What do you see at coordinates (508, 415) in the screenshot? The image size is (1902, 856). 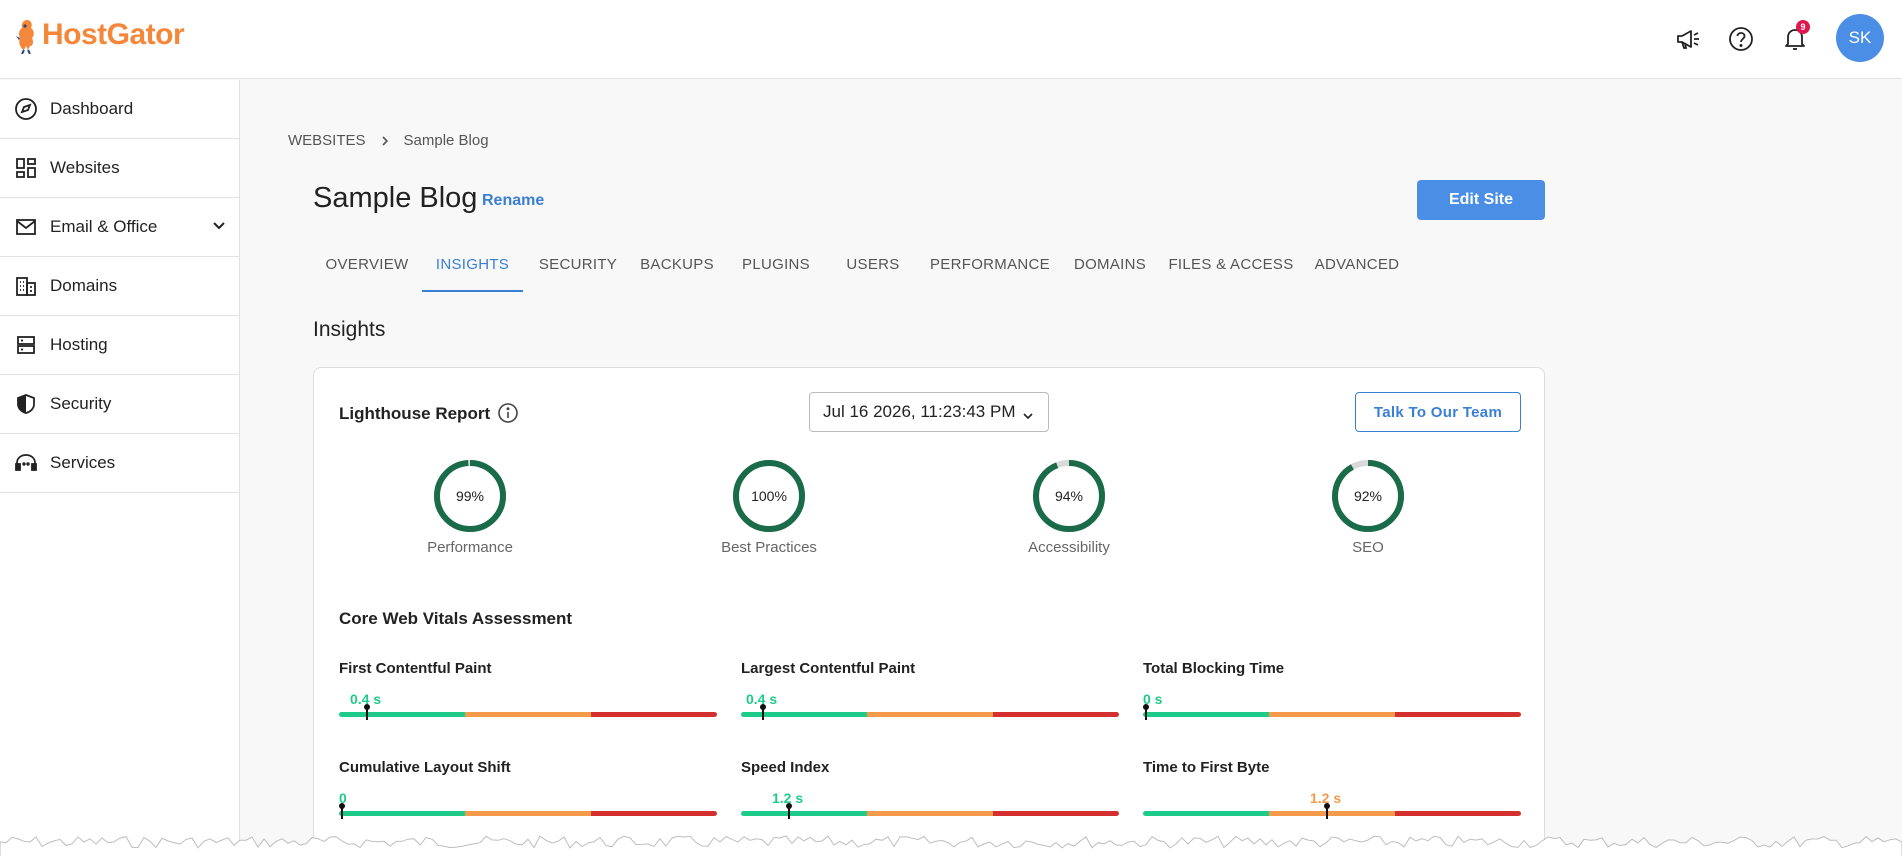 I see `info-icon` at bounding box center [508, 415].